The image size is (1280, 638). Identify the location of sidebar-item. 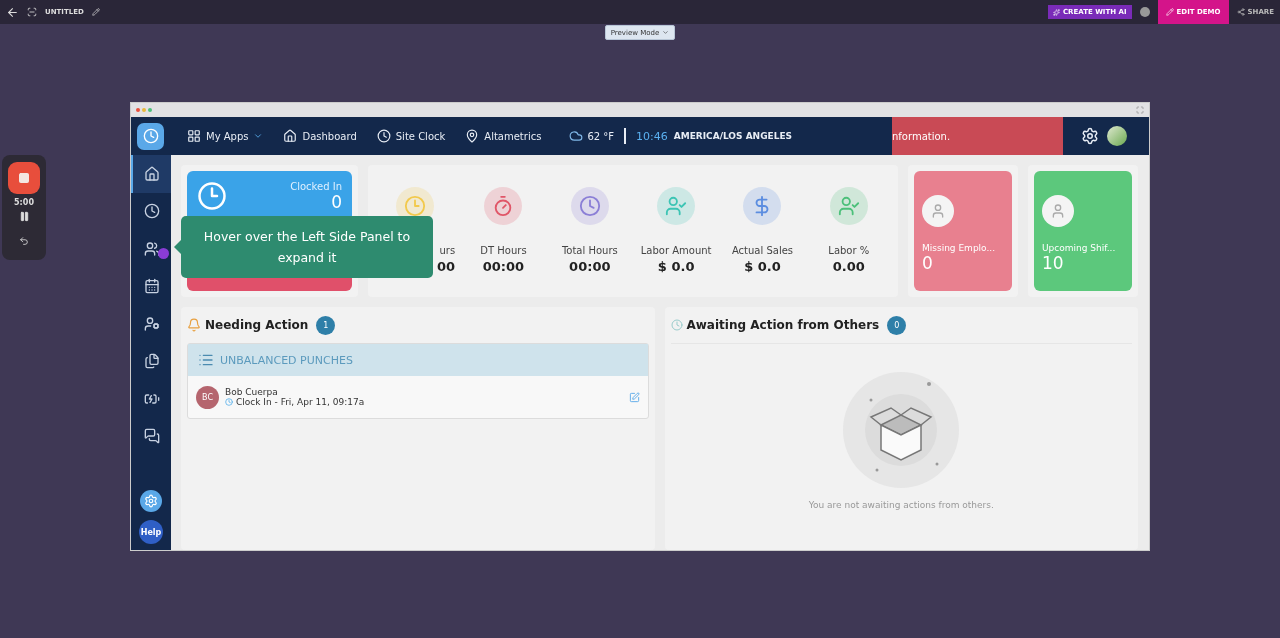
(151, 174).